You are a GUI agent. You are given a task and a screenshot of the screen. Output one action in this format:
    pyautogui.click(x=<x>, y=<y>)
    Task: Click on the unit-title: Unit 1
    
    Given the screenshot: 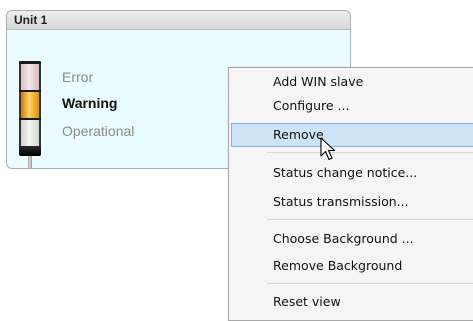 What is the action you would take?
    pyautogui.click(x=178, y=20)
    